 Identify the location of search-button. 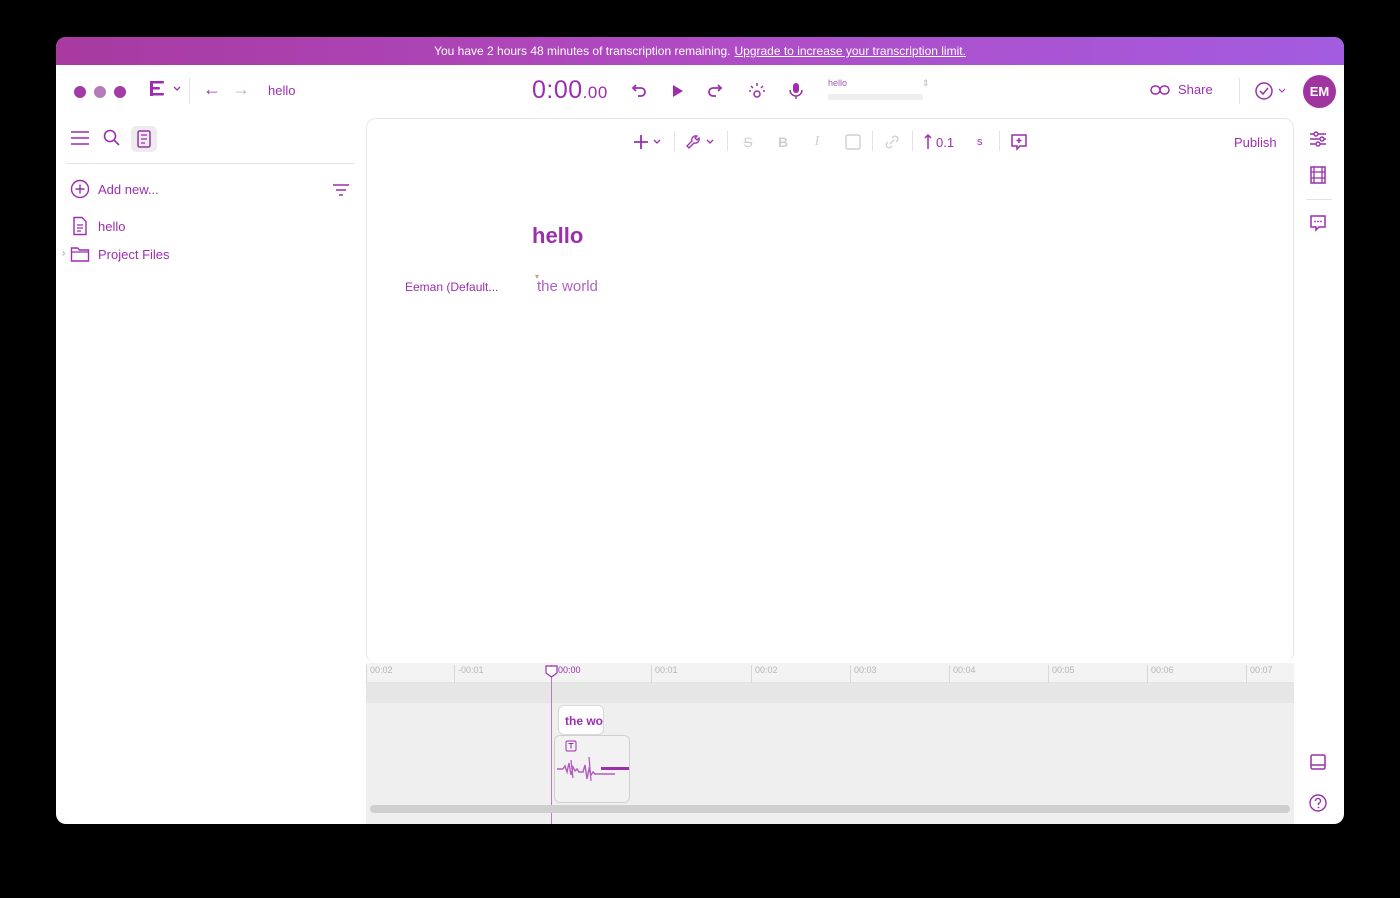
(112, 140).